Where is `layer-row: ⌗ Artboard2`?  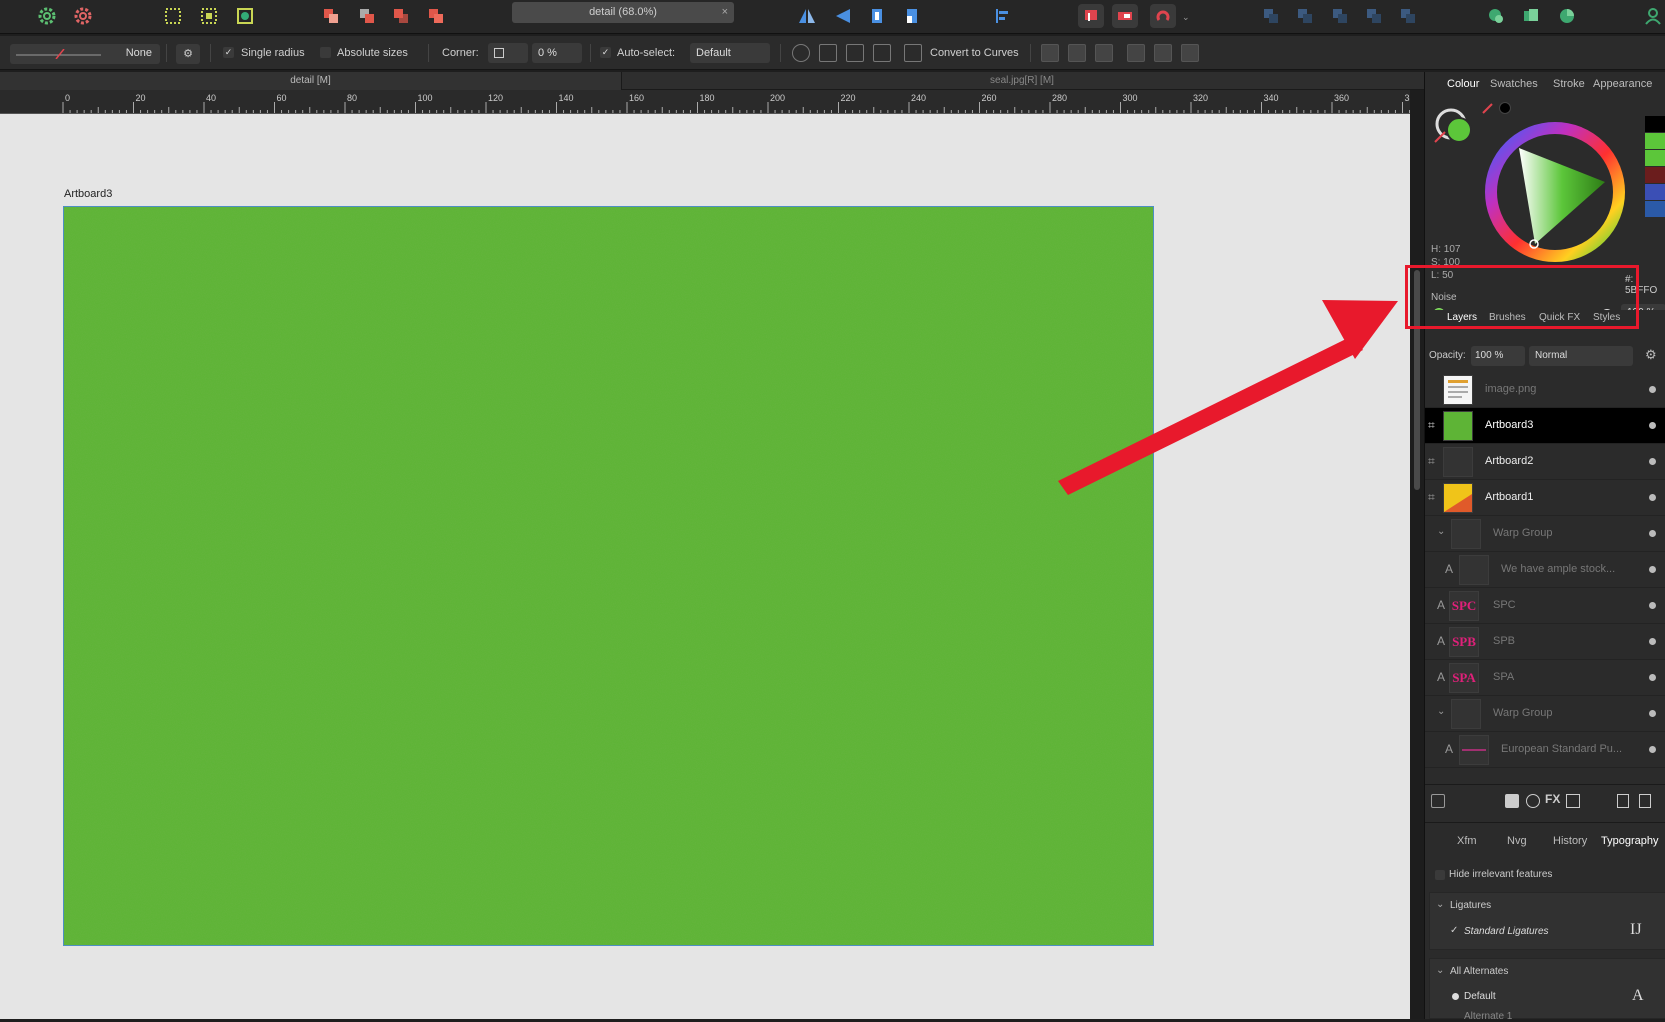
layer-row: ⌗ Artboard2 is located at coordinates (1545, 462).